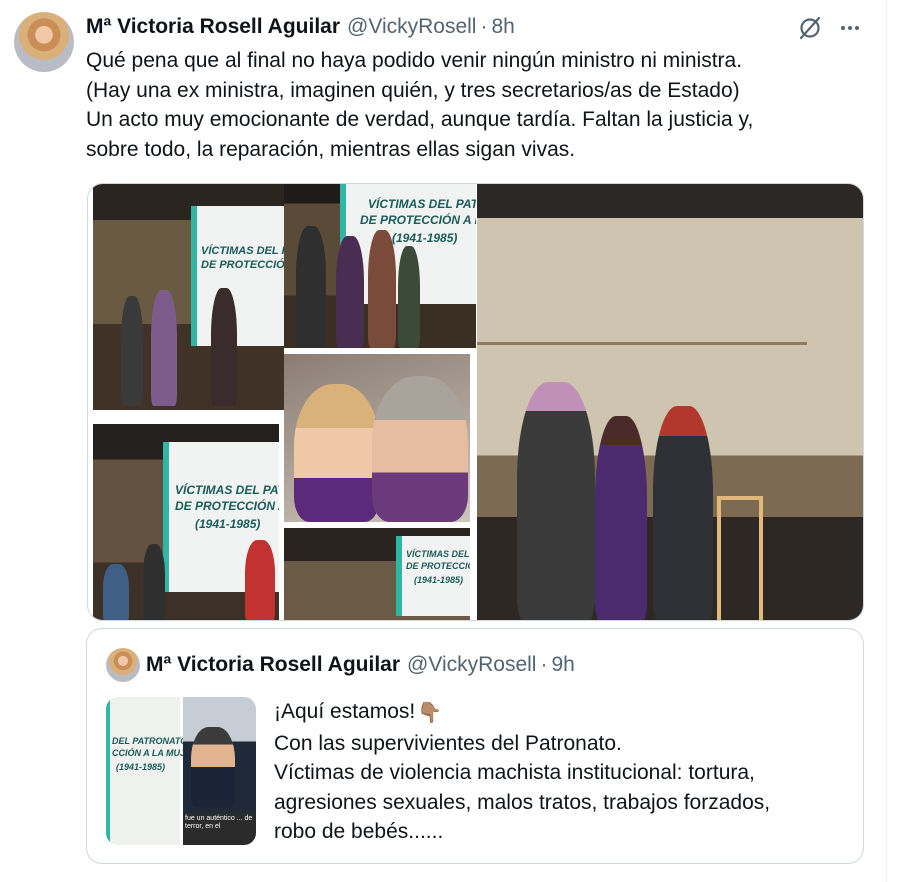  What do you see at coordinates (123, 665) in the screenshot?
I see `quoted-author-avatar` at bounding box center [123, 665].